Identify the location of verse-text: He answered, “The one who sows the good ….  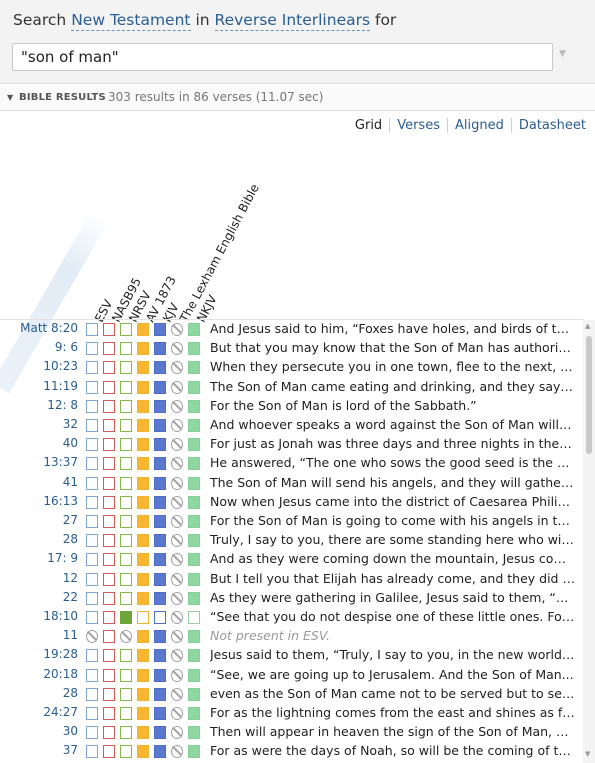
(392, 462).